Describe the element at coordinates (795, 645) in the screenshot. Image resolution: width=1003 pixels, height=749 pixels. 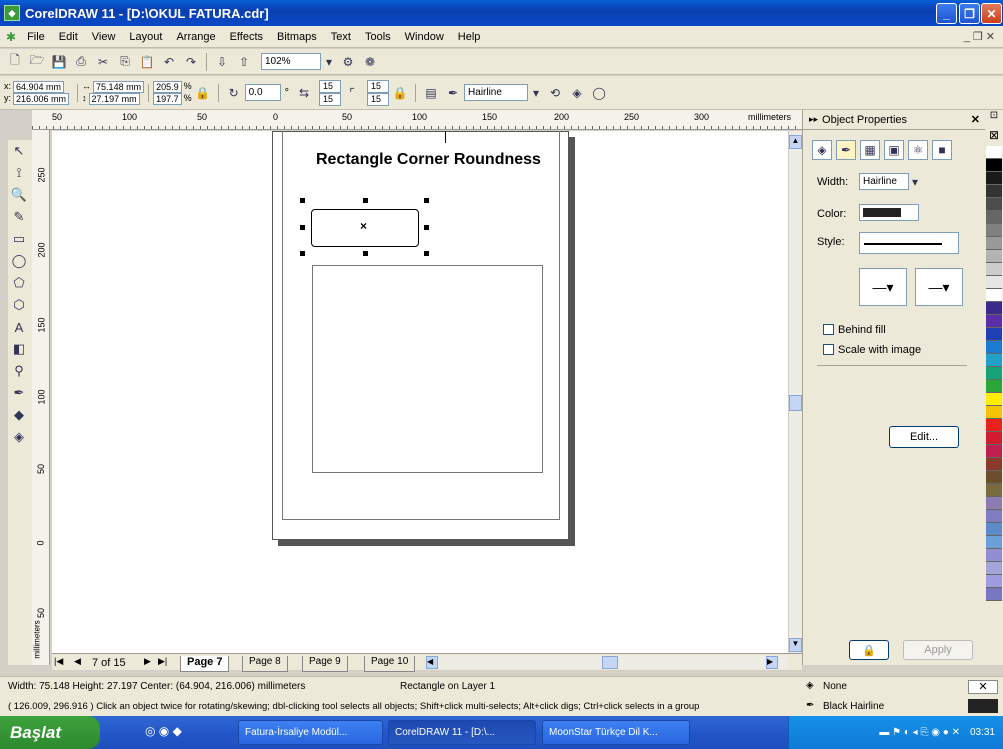
I see `scroll-down-button: ▼` at that location.